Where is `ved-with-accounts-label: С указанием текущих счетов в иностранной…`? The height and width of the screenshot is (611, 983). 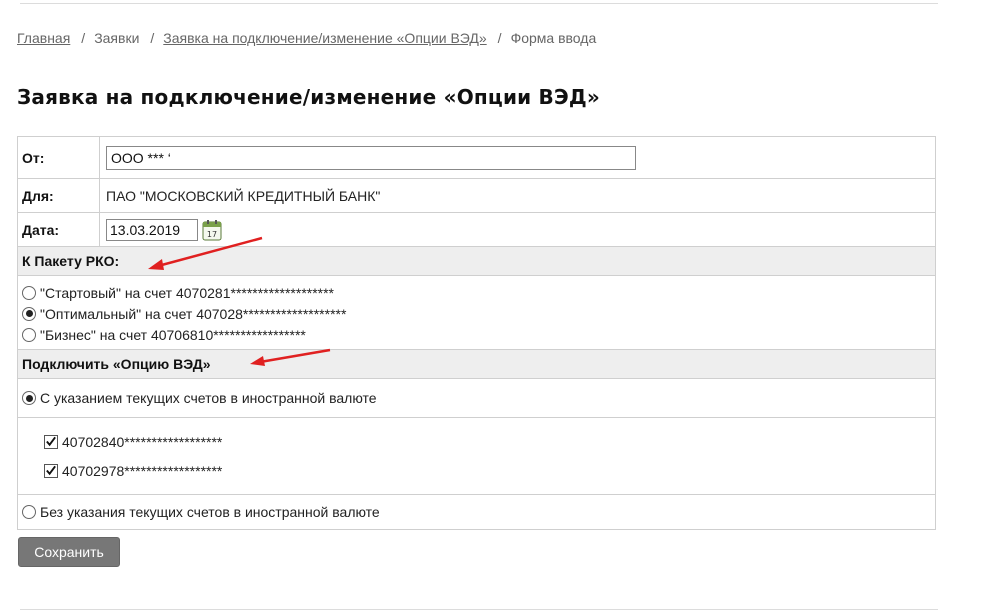 ved-with-accounts-label: С указанием текущих счетов в иностранной… is located at coordinates (208, 398).